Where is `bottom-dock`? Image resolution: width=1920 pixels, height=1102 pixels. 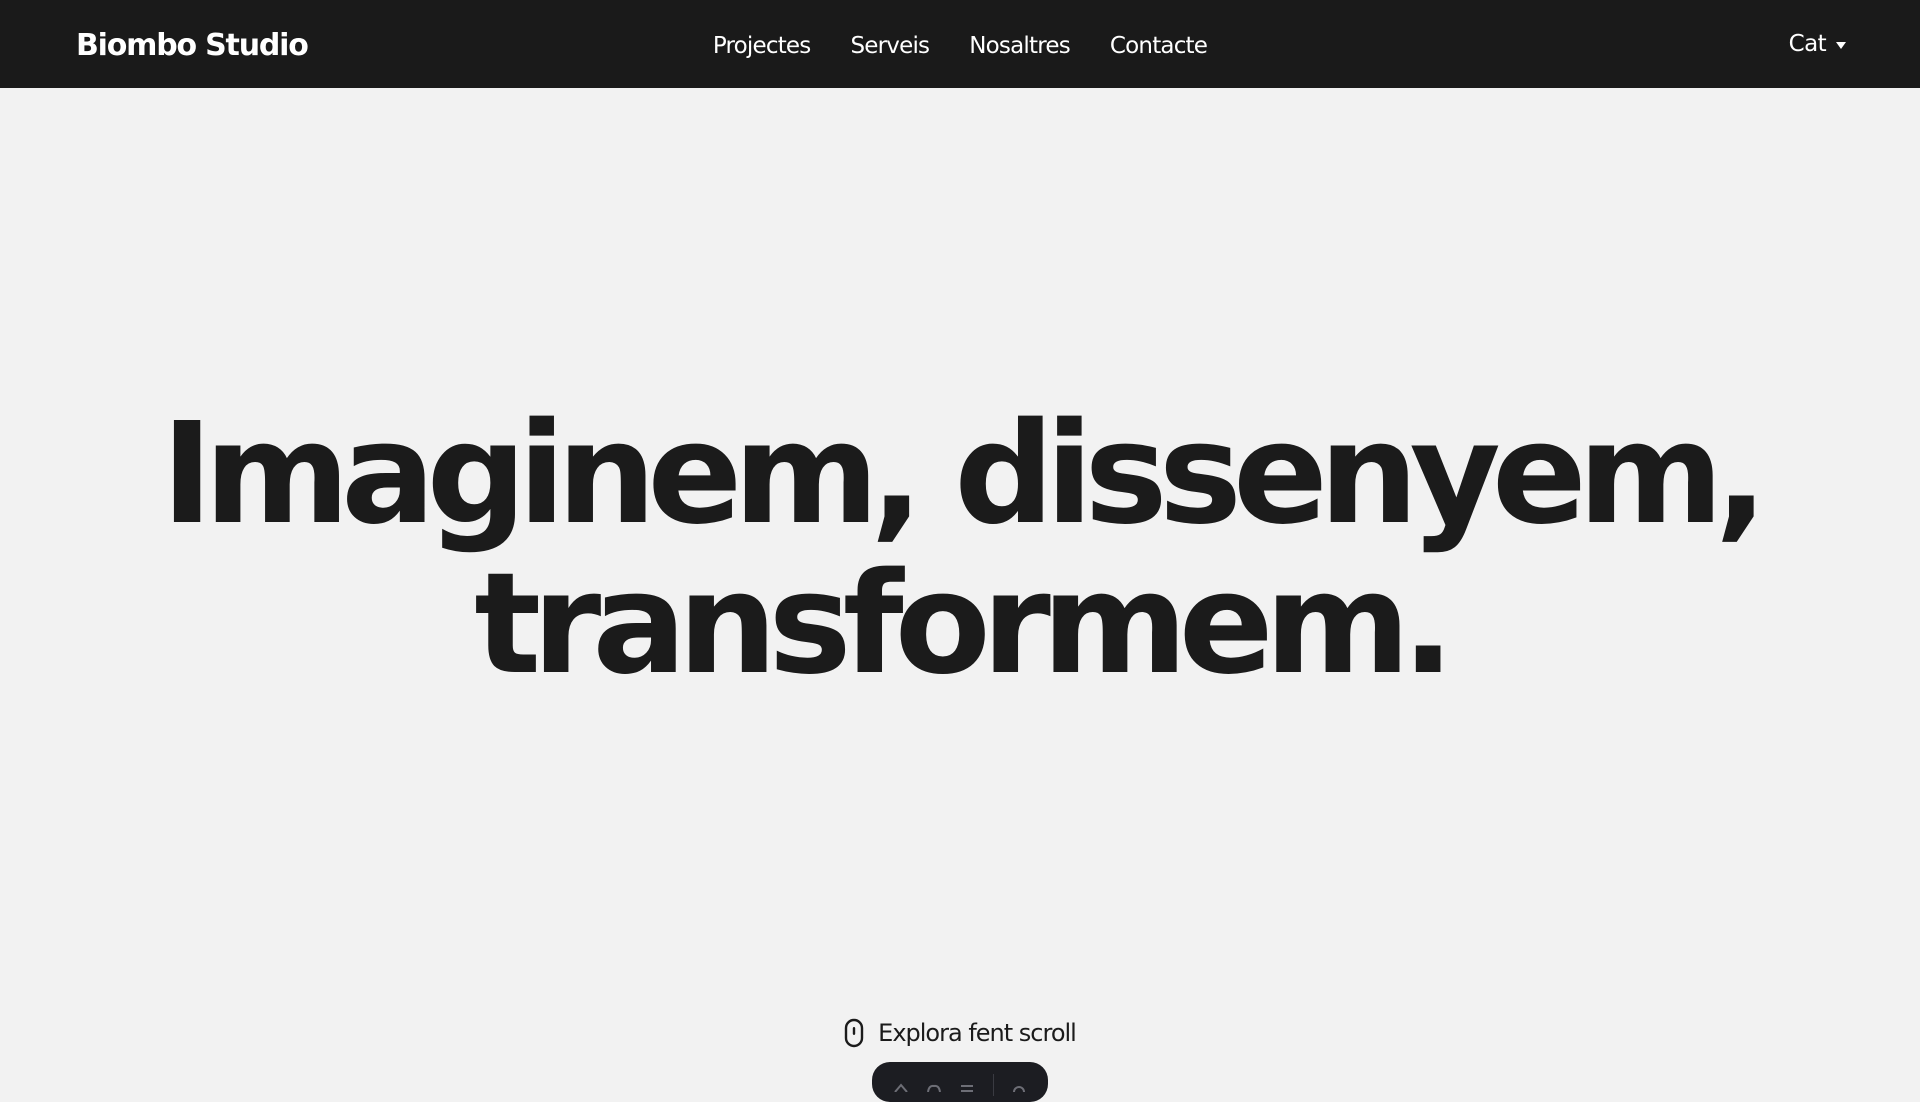
bottom-dock is located at coordinates (960, 1082).